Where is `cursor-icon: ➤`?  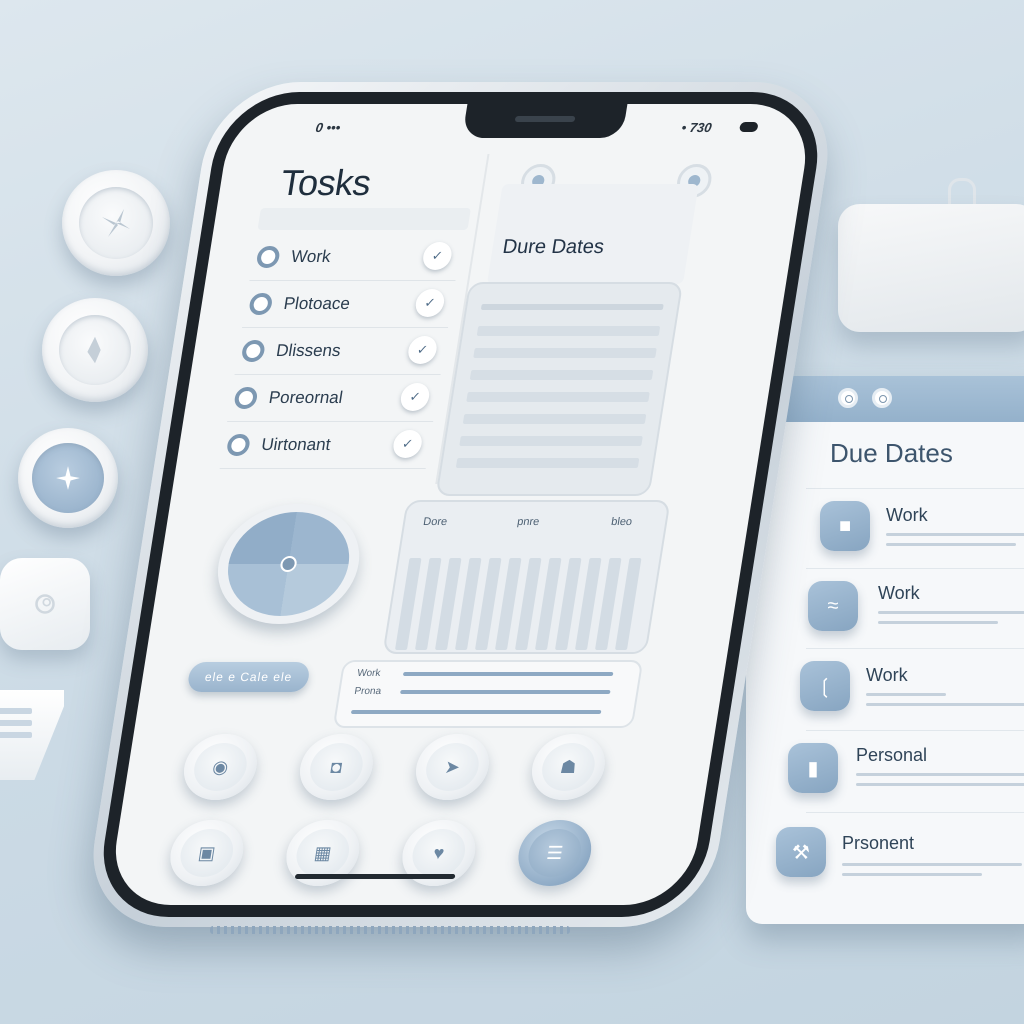 cursor-icon: ➤ is located at coordinates (452, 767).